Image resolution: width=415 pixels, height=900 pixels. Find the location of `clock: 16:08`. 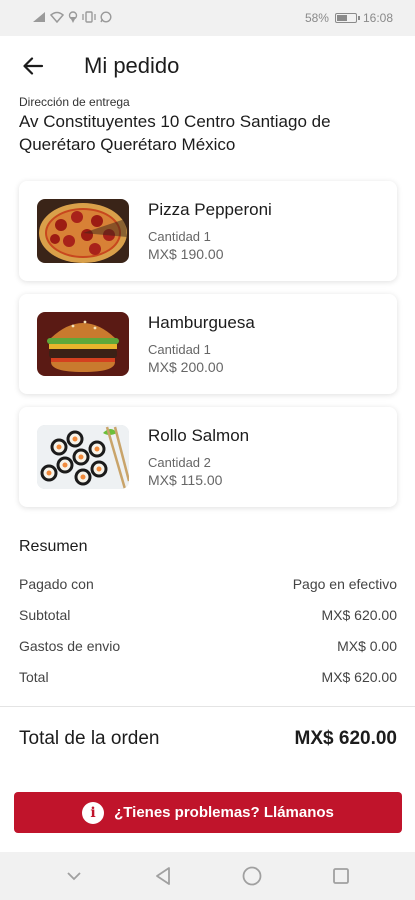

clock: 16:08 is located at coordinates (377, 18).